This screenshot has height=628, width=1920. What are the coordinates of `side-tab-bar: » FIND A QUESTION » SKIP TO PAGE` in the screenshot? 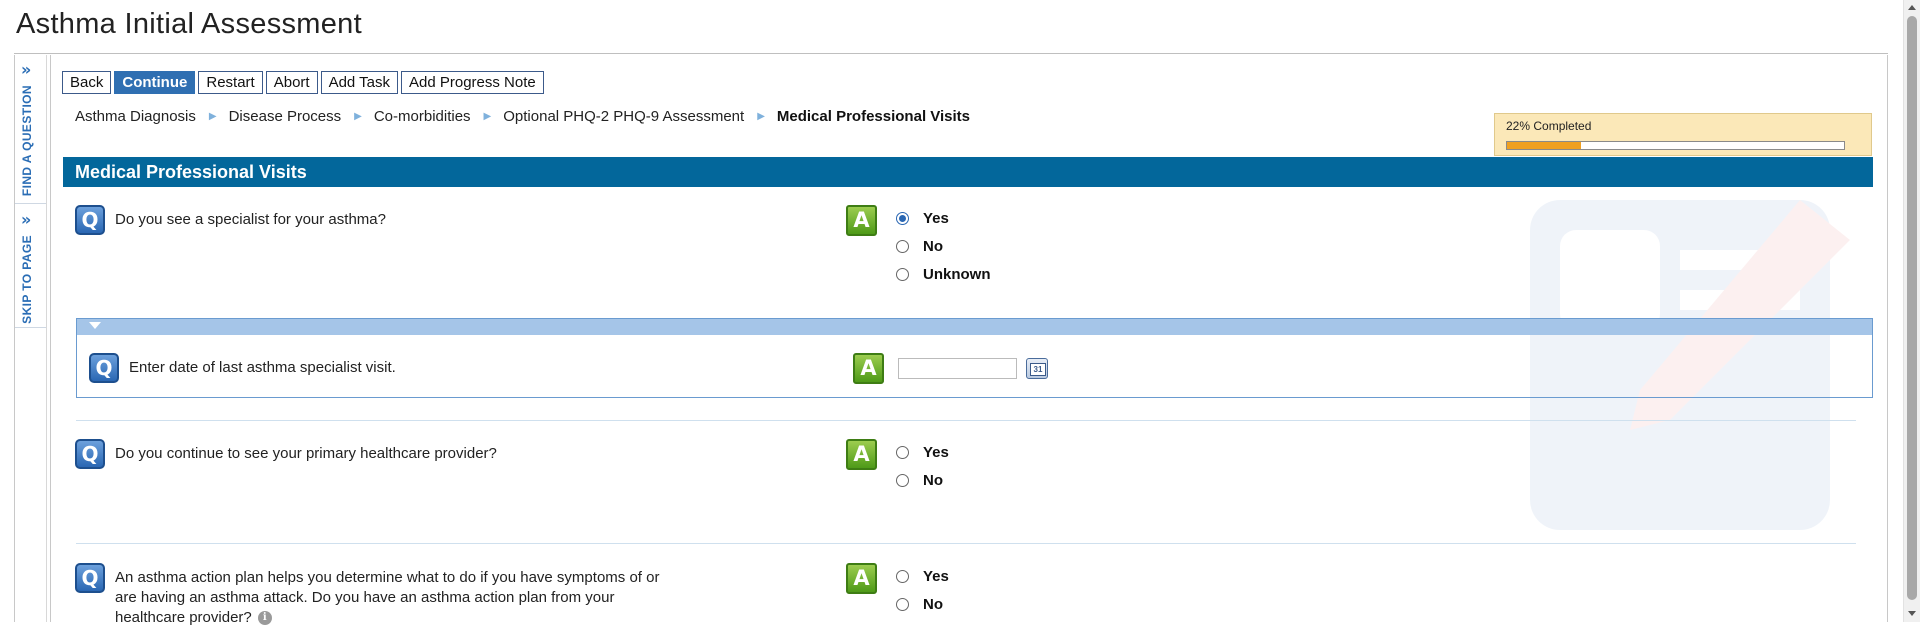 It's located at (30, 338).